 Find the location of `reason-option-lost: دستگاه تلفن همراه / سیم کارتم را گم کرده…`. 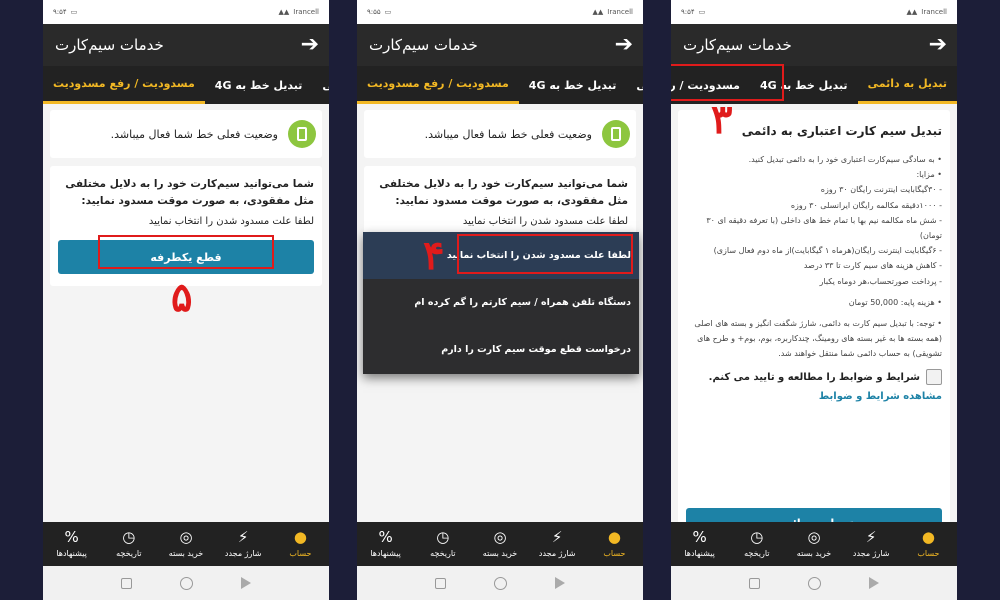

reason-option-lost: دستگاه تلفن همراه / سیم کارتم را گم کرده… is located at coordinates (501, 302).